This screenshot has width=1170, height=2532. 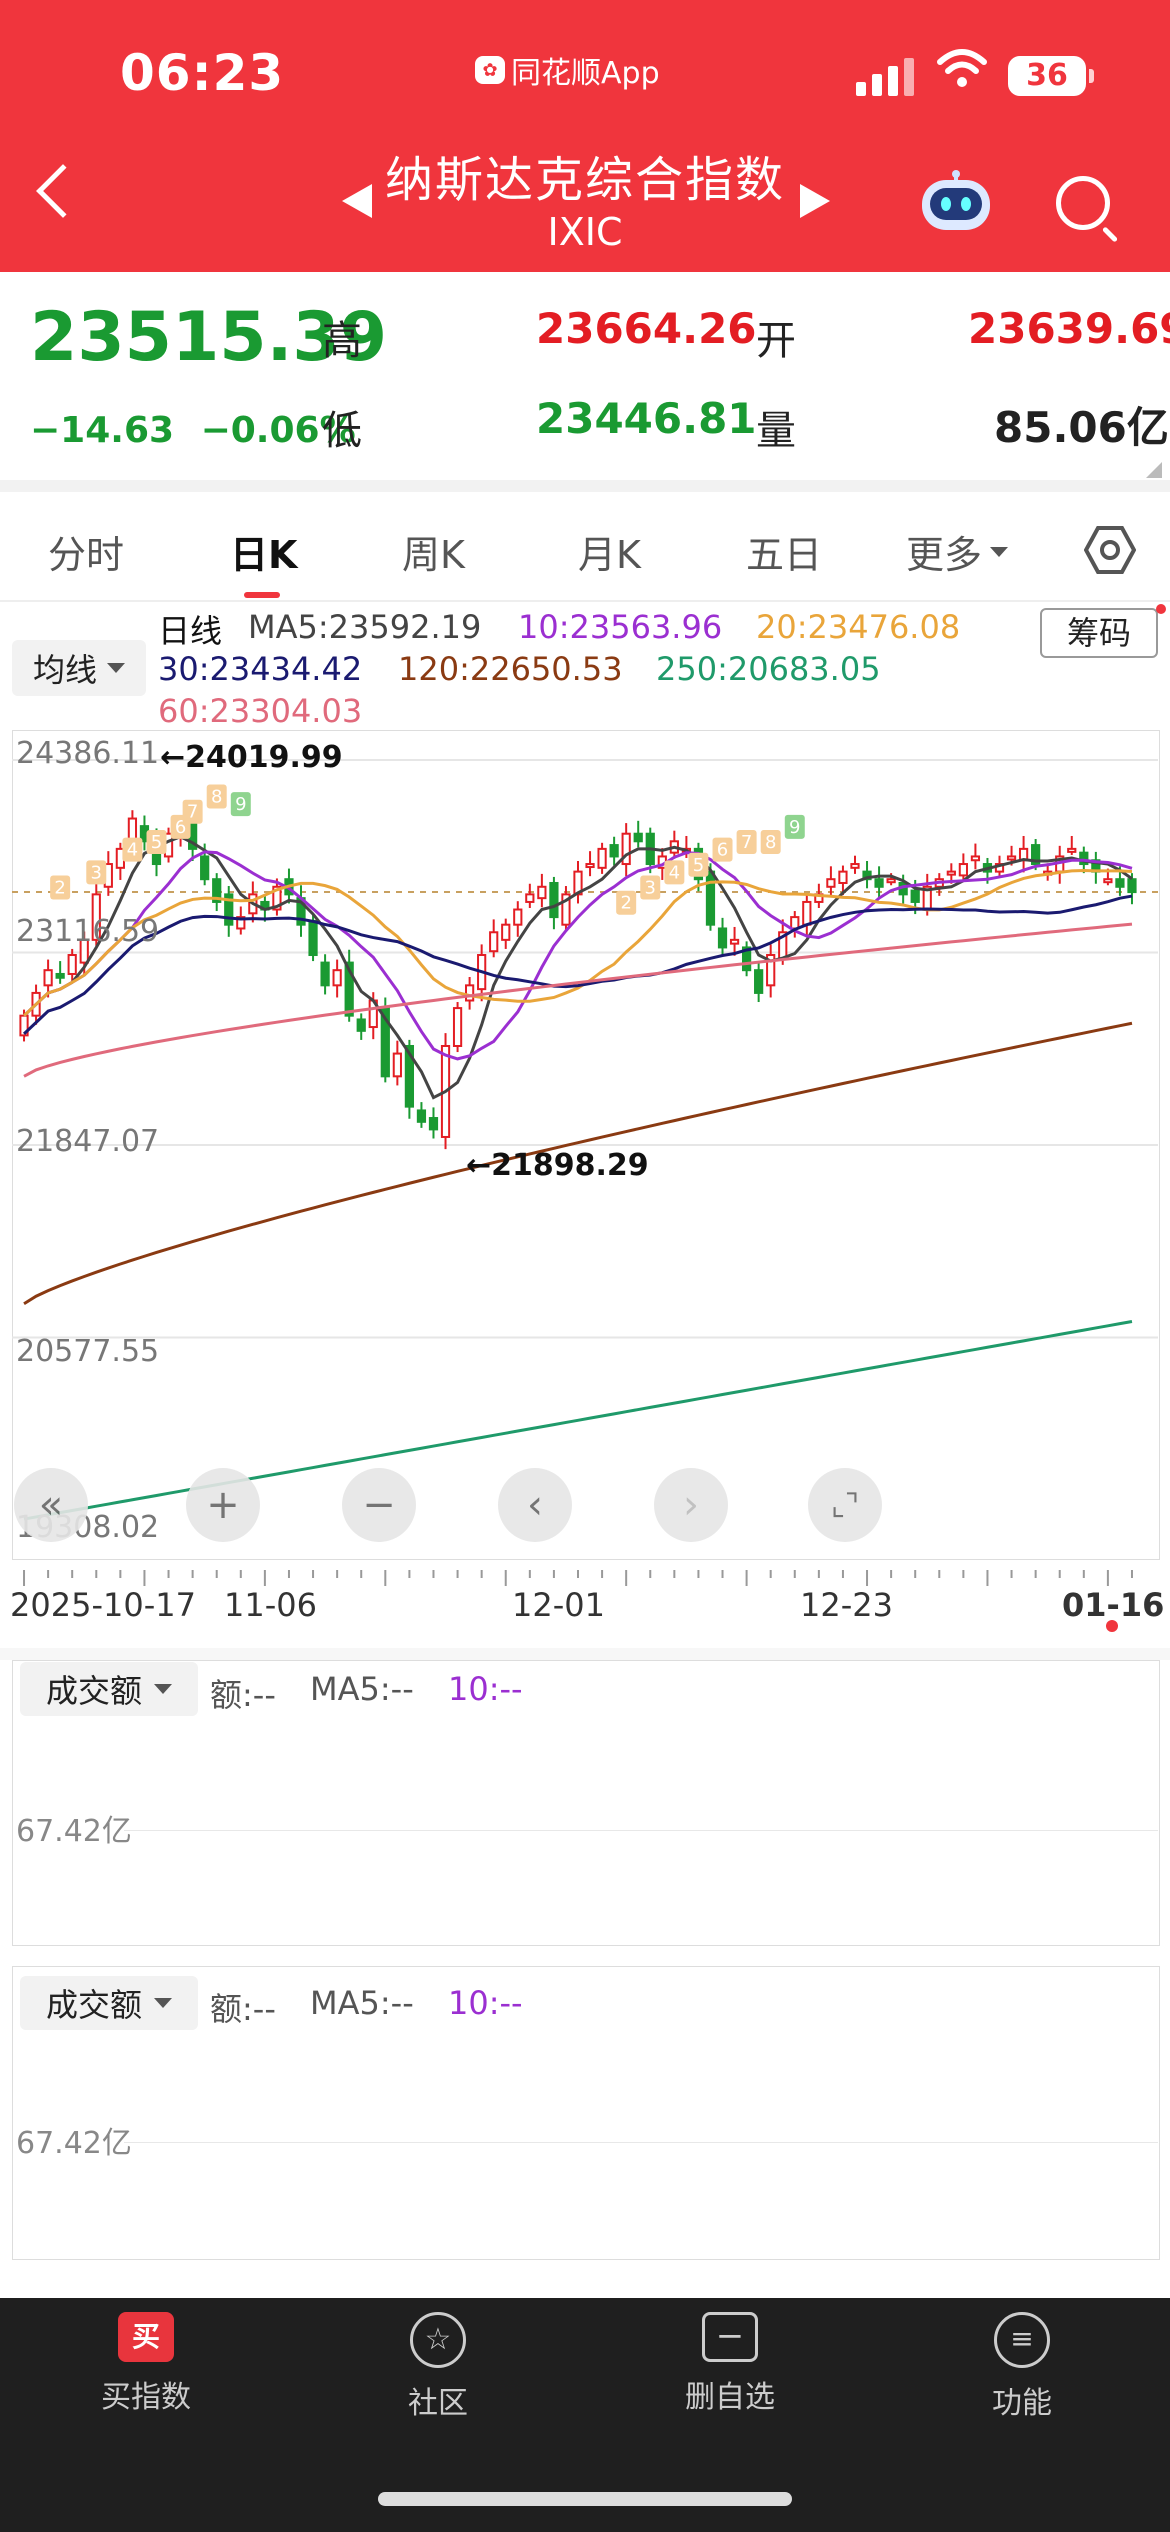 I want to click on tab-monthly-k: 月K, so click(x=609, y=551).